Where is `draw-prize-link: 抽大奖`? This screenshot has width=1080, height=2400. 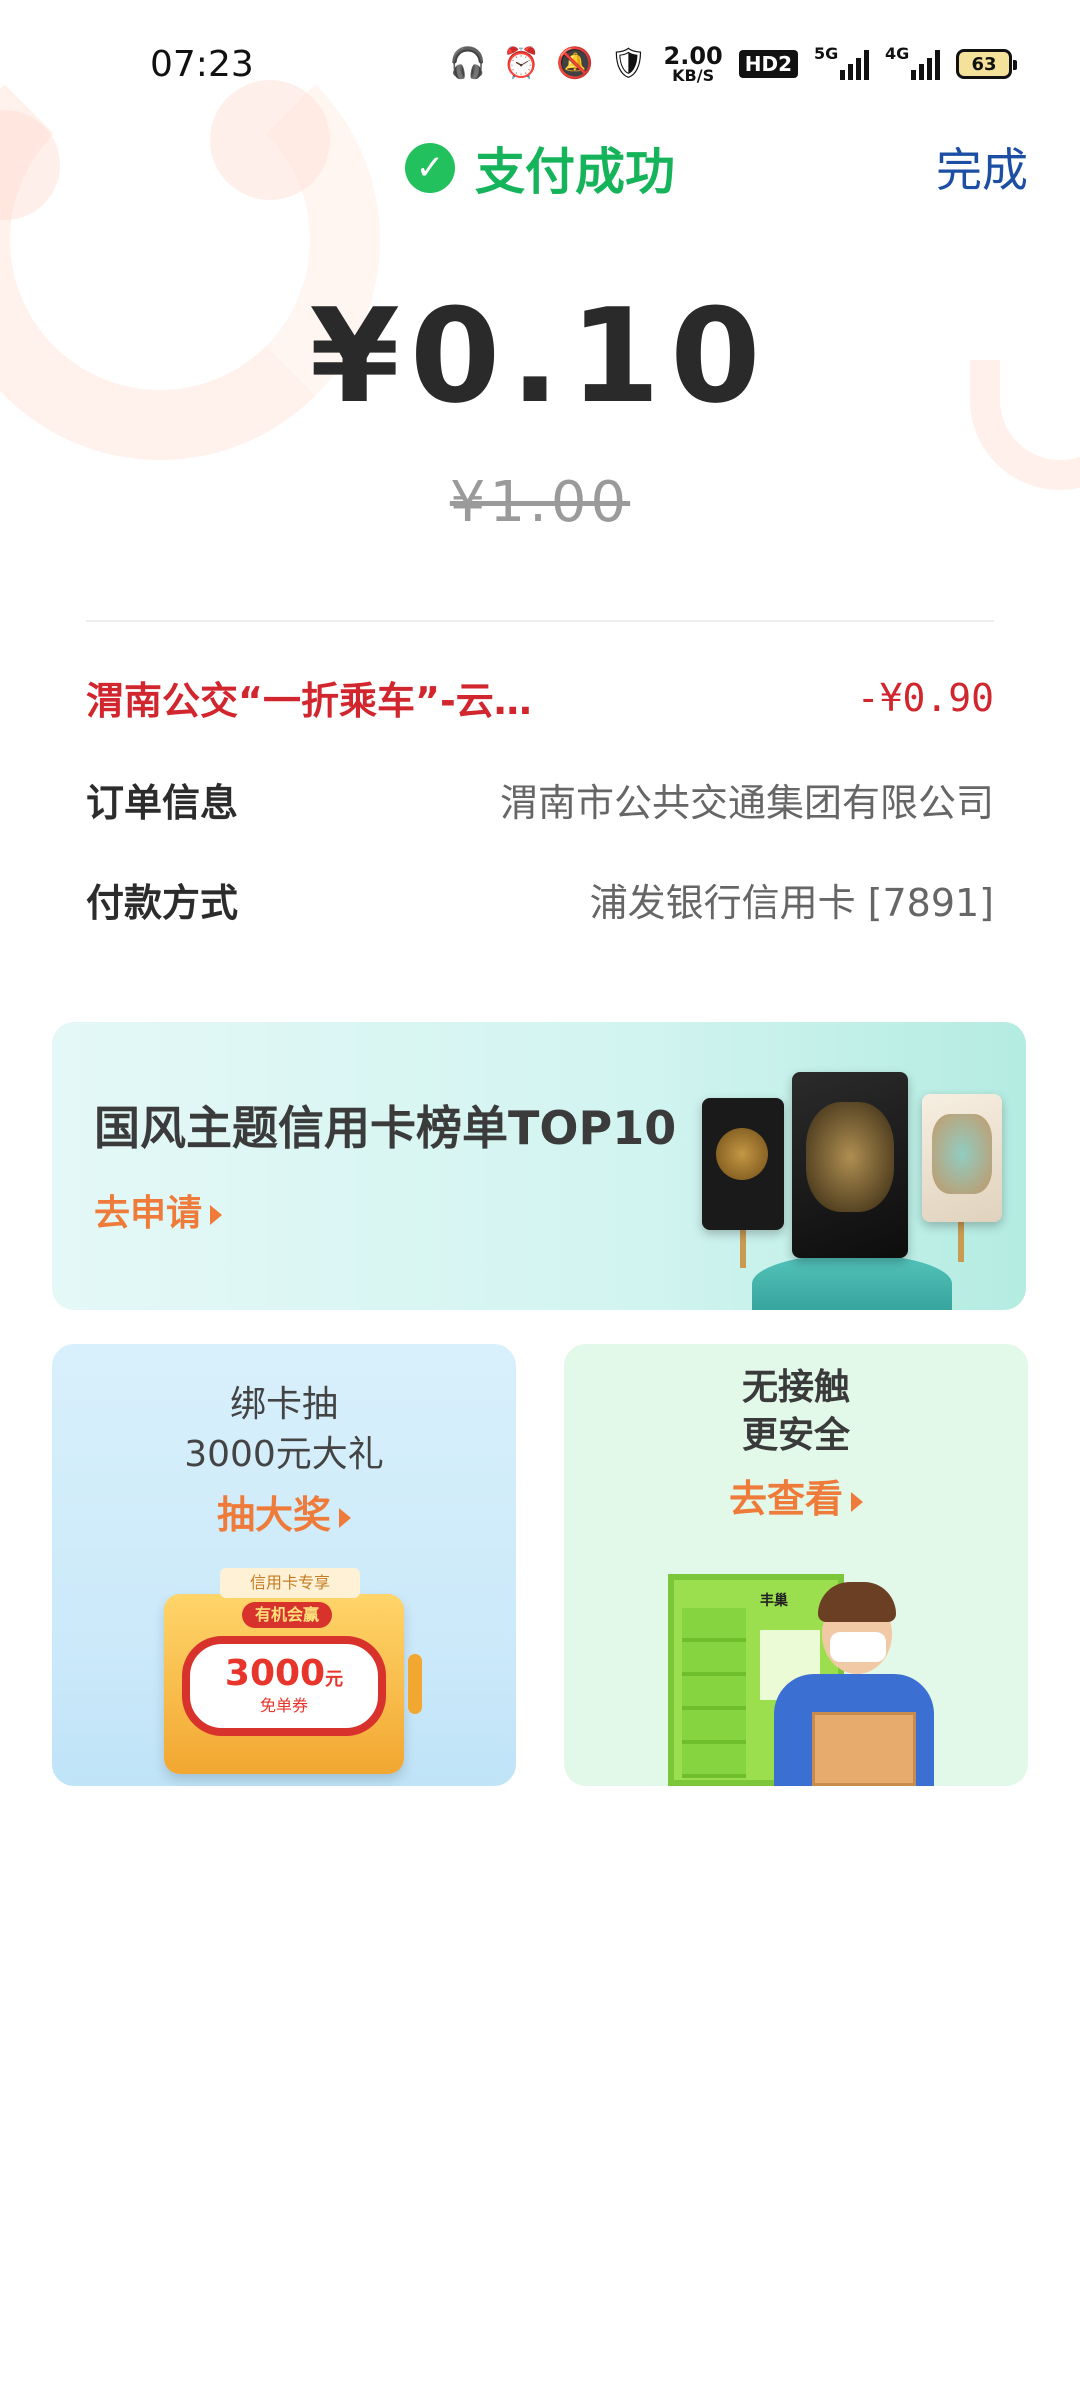
draw-prize-link: 抽大奖 is located at coordinates (284, 1511).